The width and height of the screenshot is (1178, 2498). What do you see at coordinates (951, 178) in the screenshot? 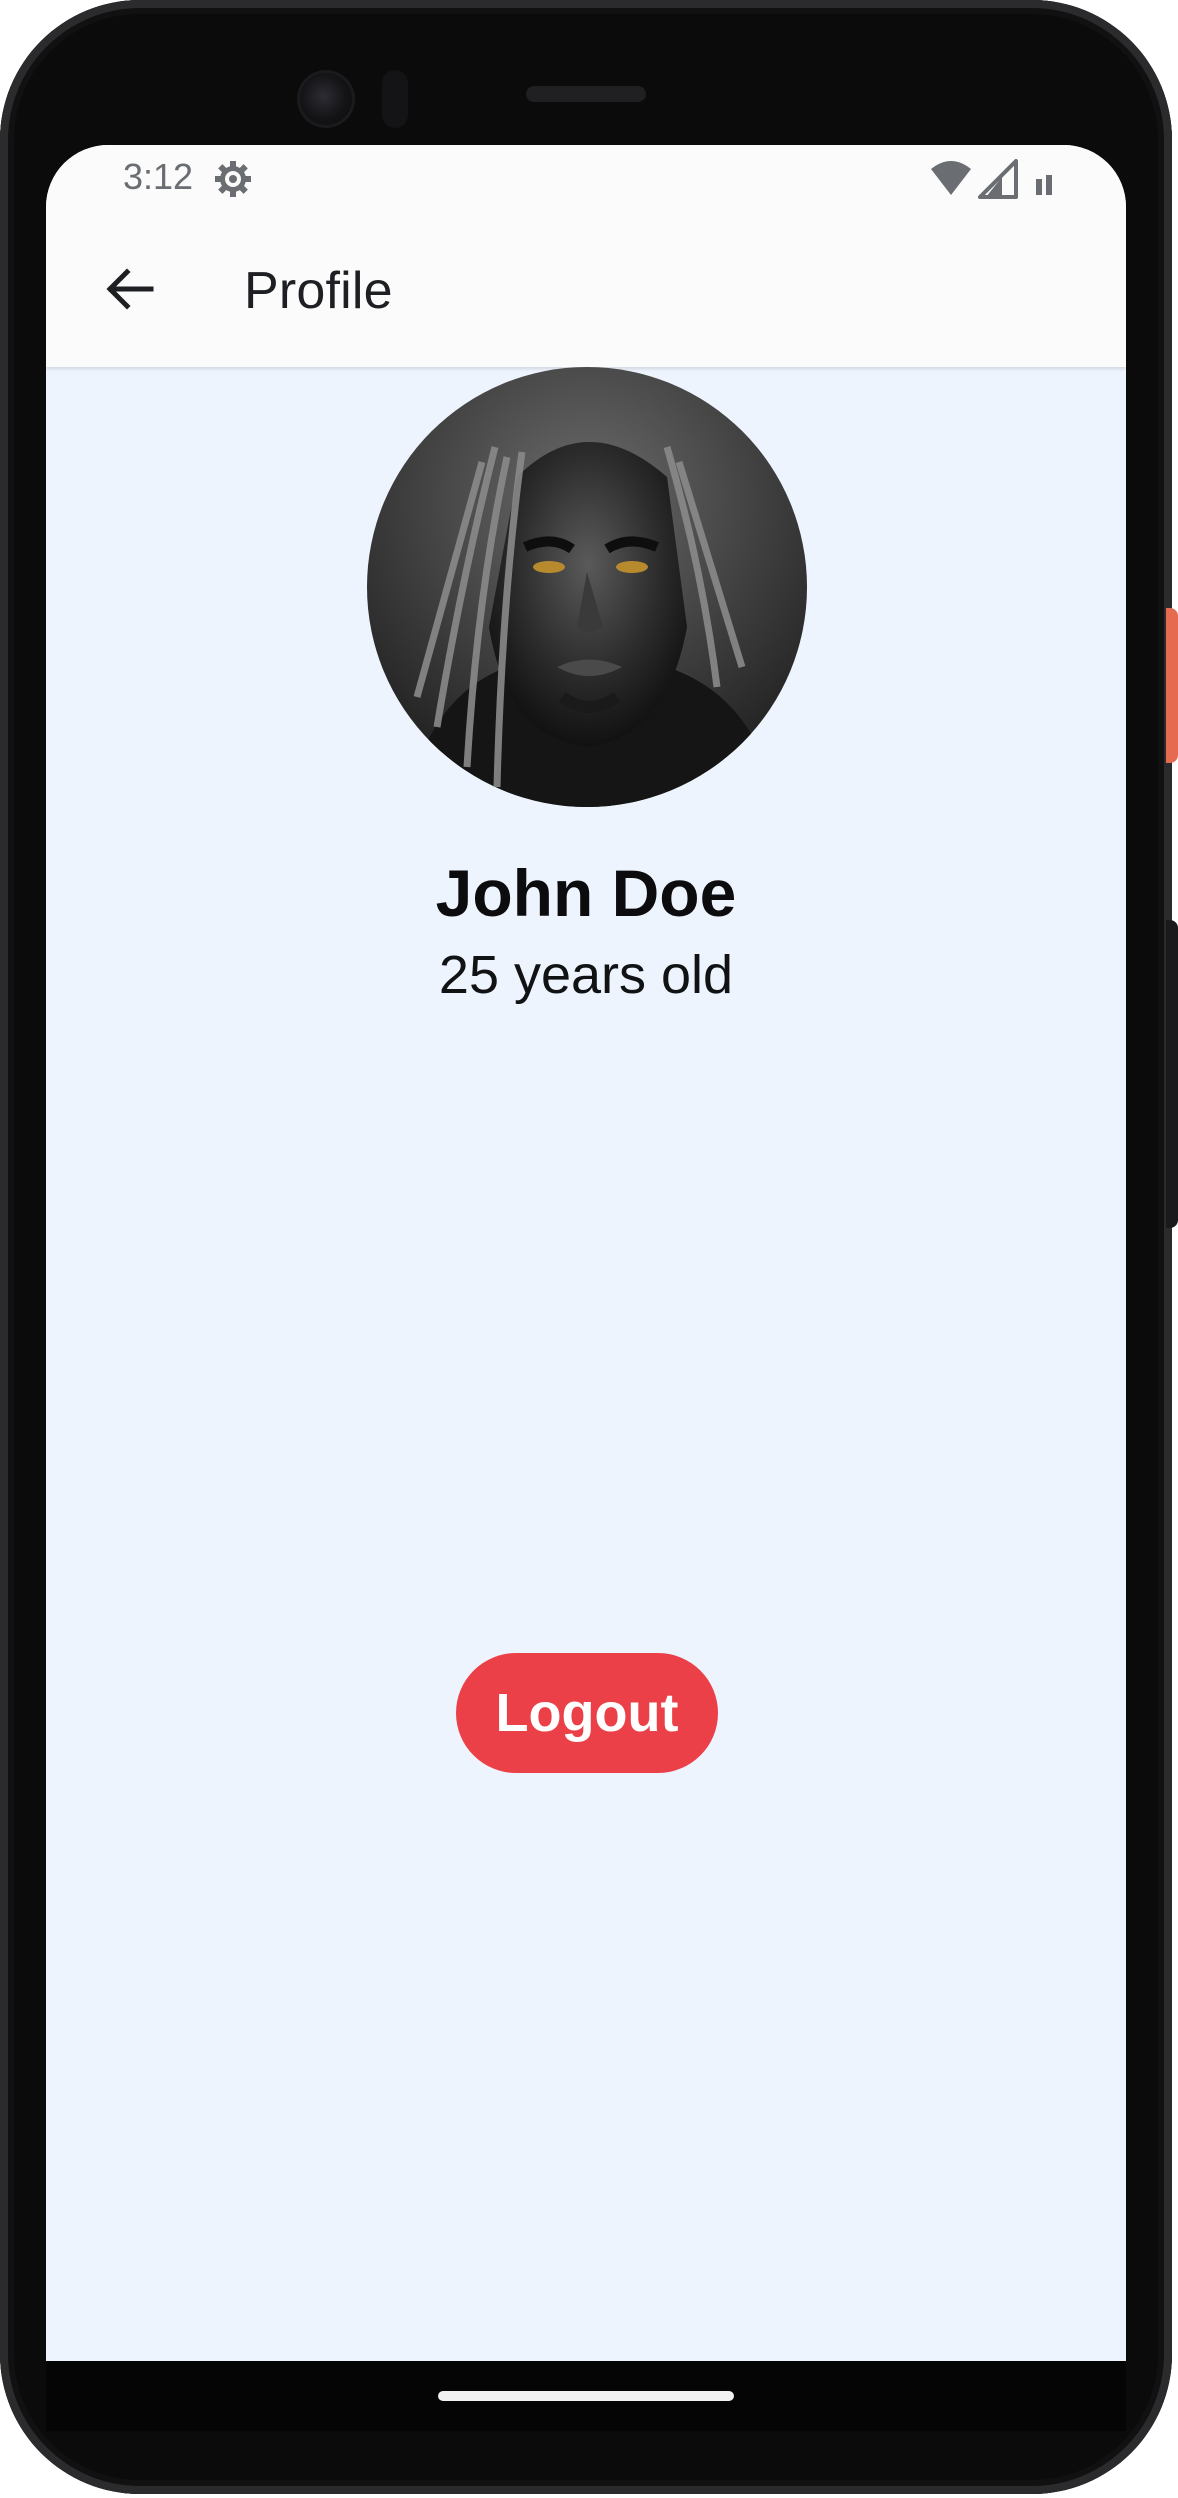
I see `wifi-icon` at bounding box center [951, 178].